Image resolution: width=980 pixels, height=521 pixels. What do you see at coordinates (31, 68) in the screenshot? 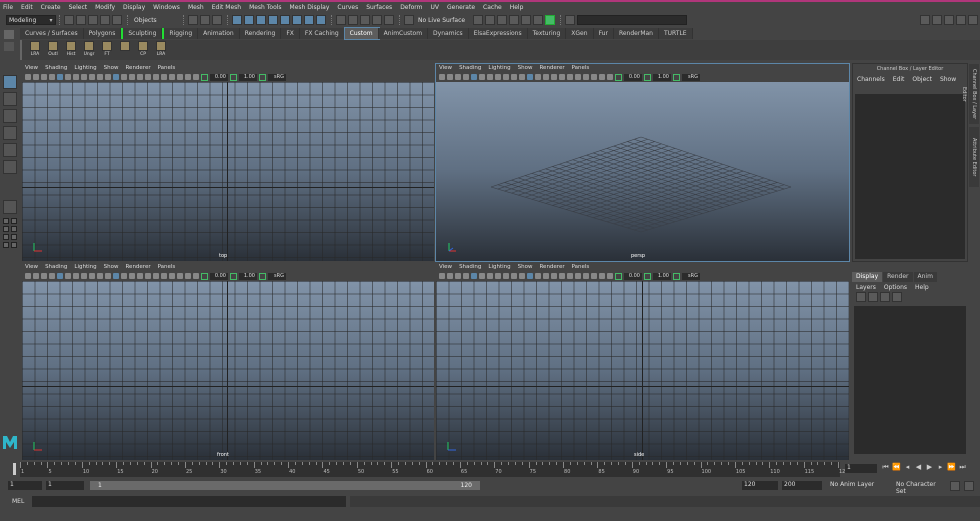
I see `viewport-menu-view: View` at bounding box center [31, 68].